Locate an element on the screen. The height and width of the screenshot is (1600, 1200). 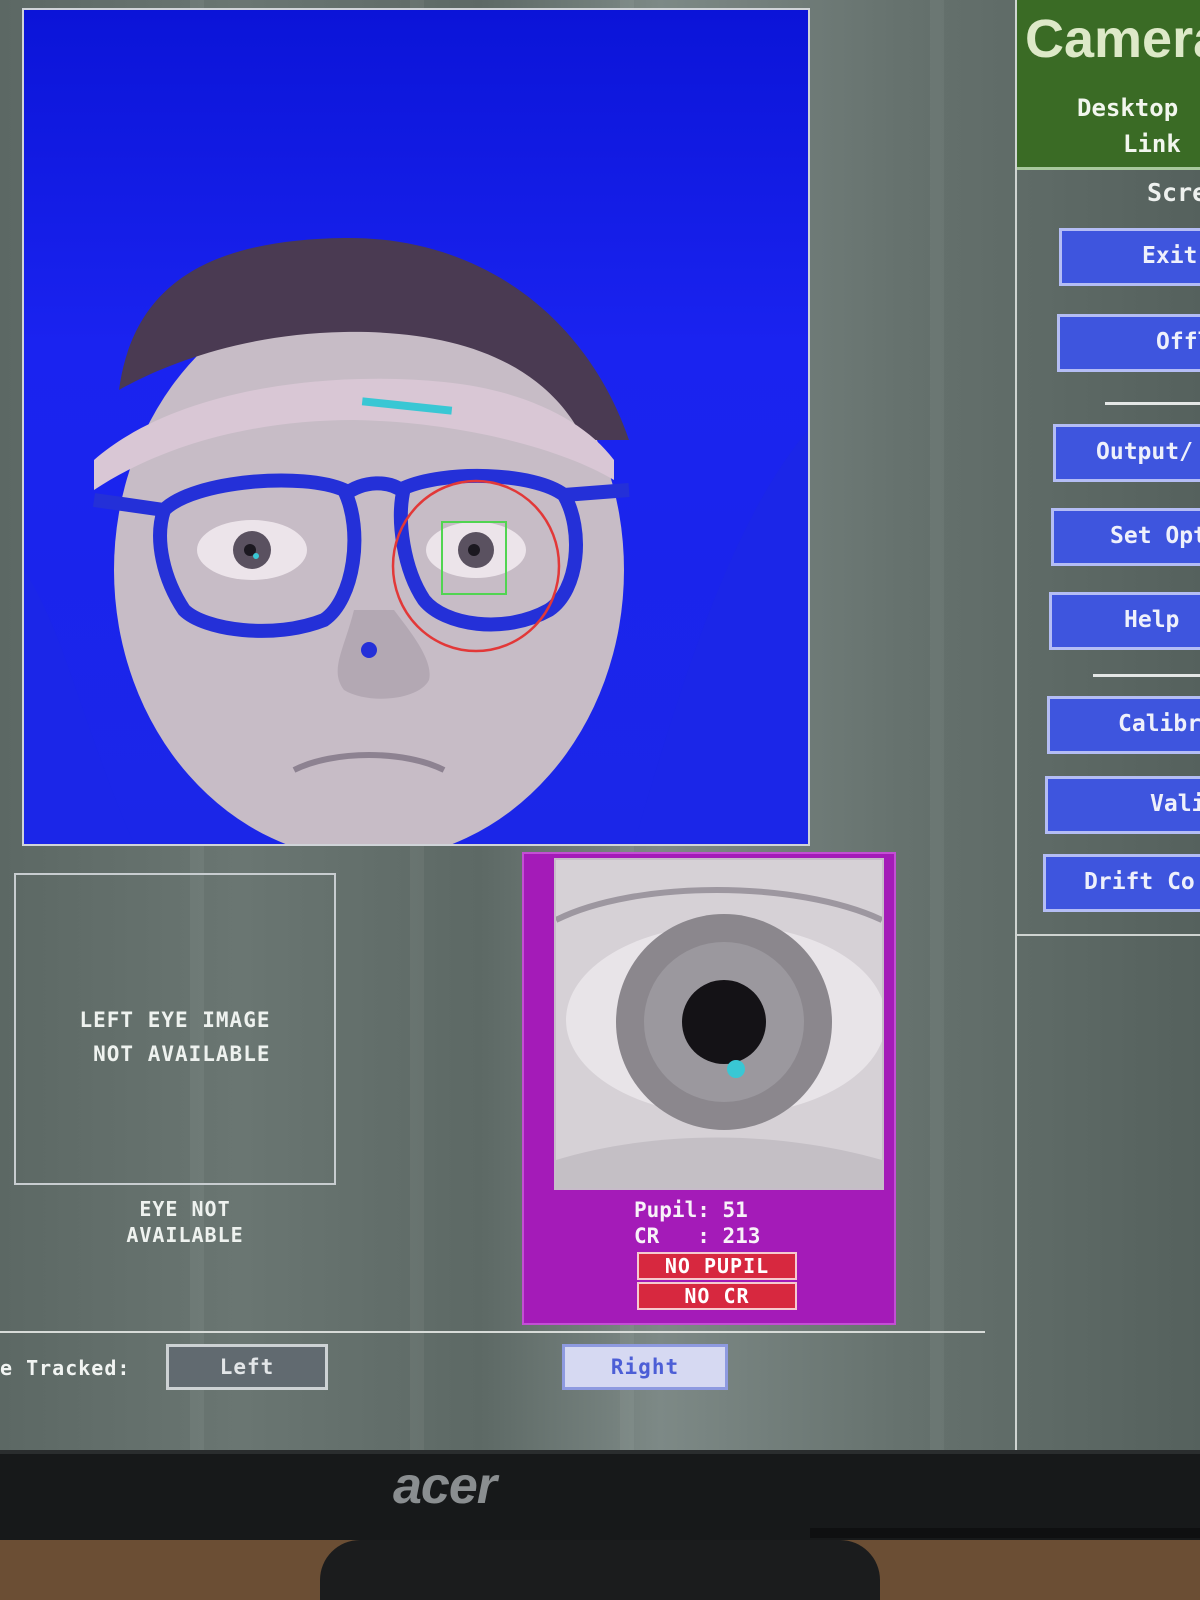
corneal-reflection is located at coordinates (736, 1069).